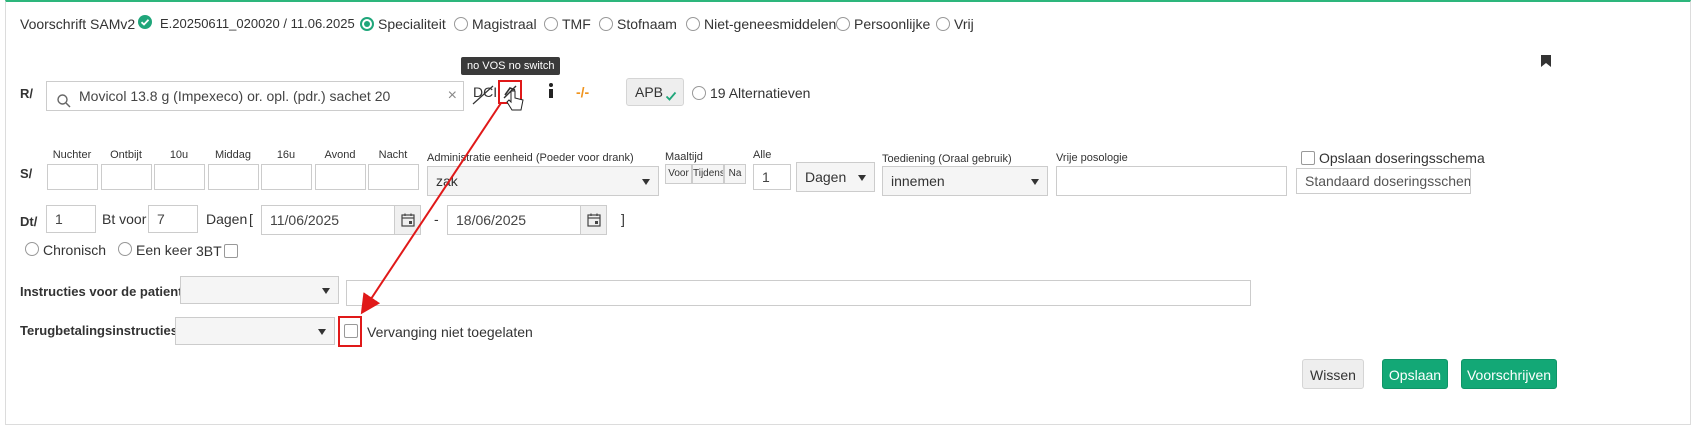  I want to click on voorschrijven-button: Voorschrijven, so click(1509, 374).